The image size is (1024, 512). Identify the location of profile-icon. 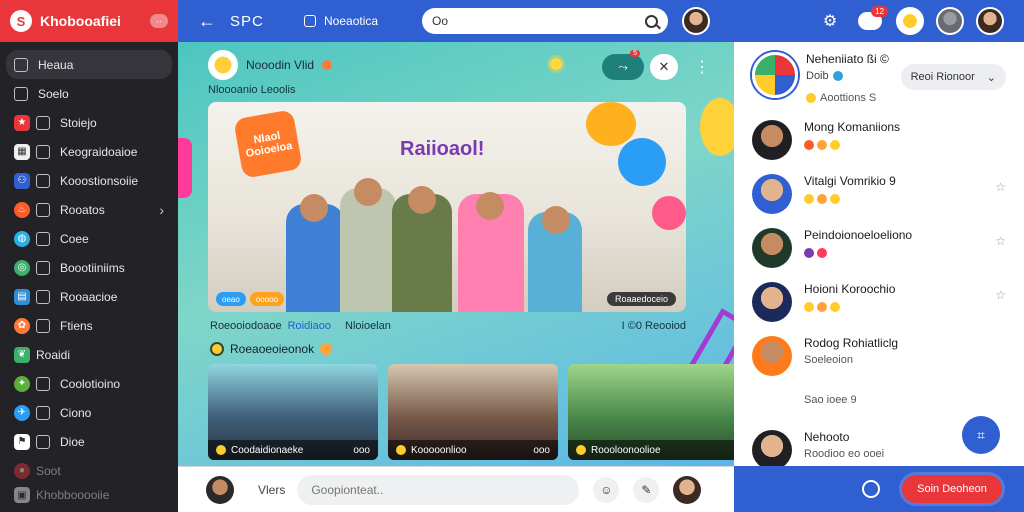
(871, 489).